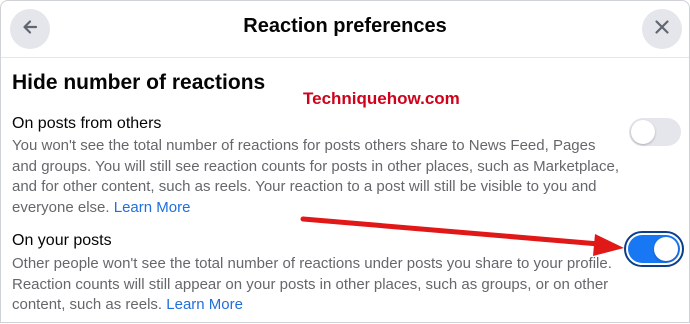 The height and width of the screenshot is (324, 690). I want to click on dialog-title: Reaction preferences, so click(345, 26).